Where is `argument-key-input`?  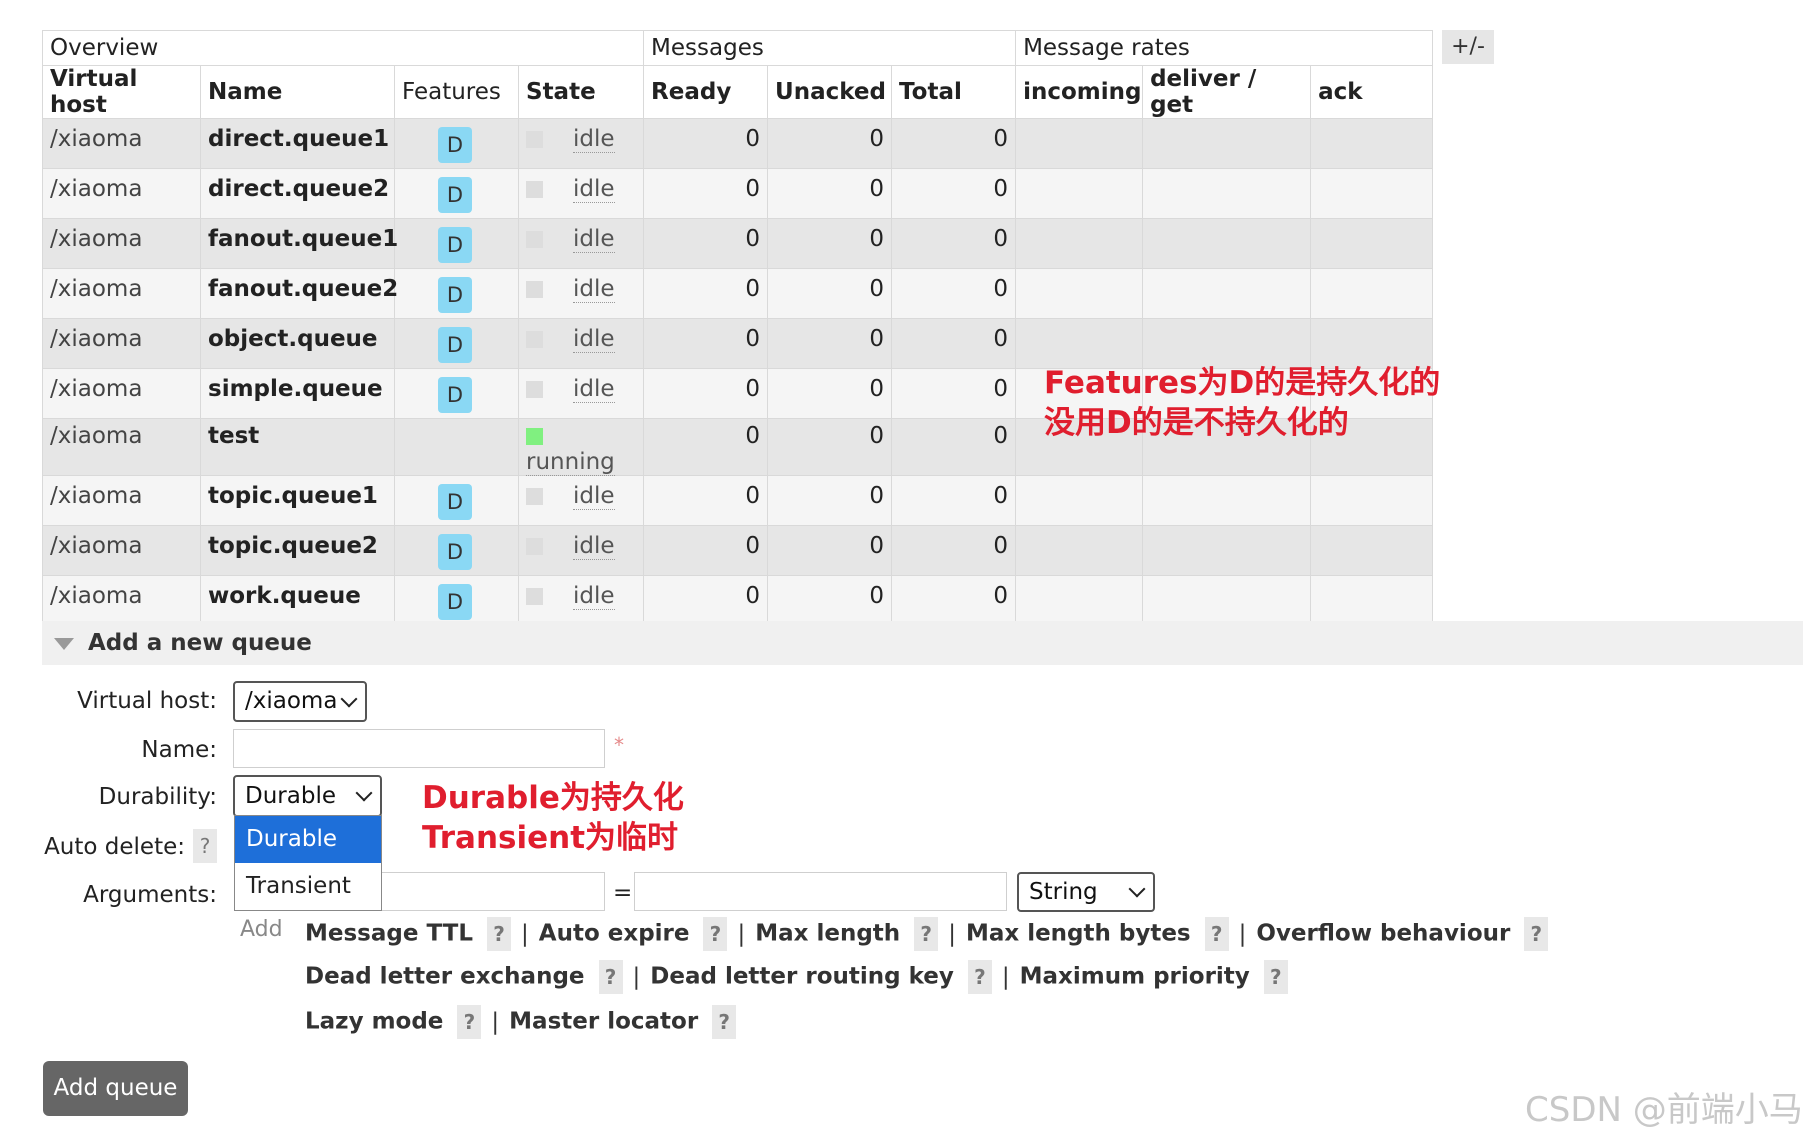
argument-key-input is located at coordinates (491, 891).